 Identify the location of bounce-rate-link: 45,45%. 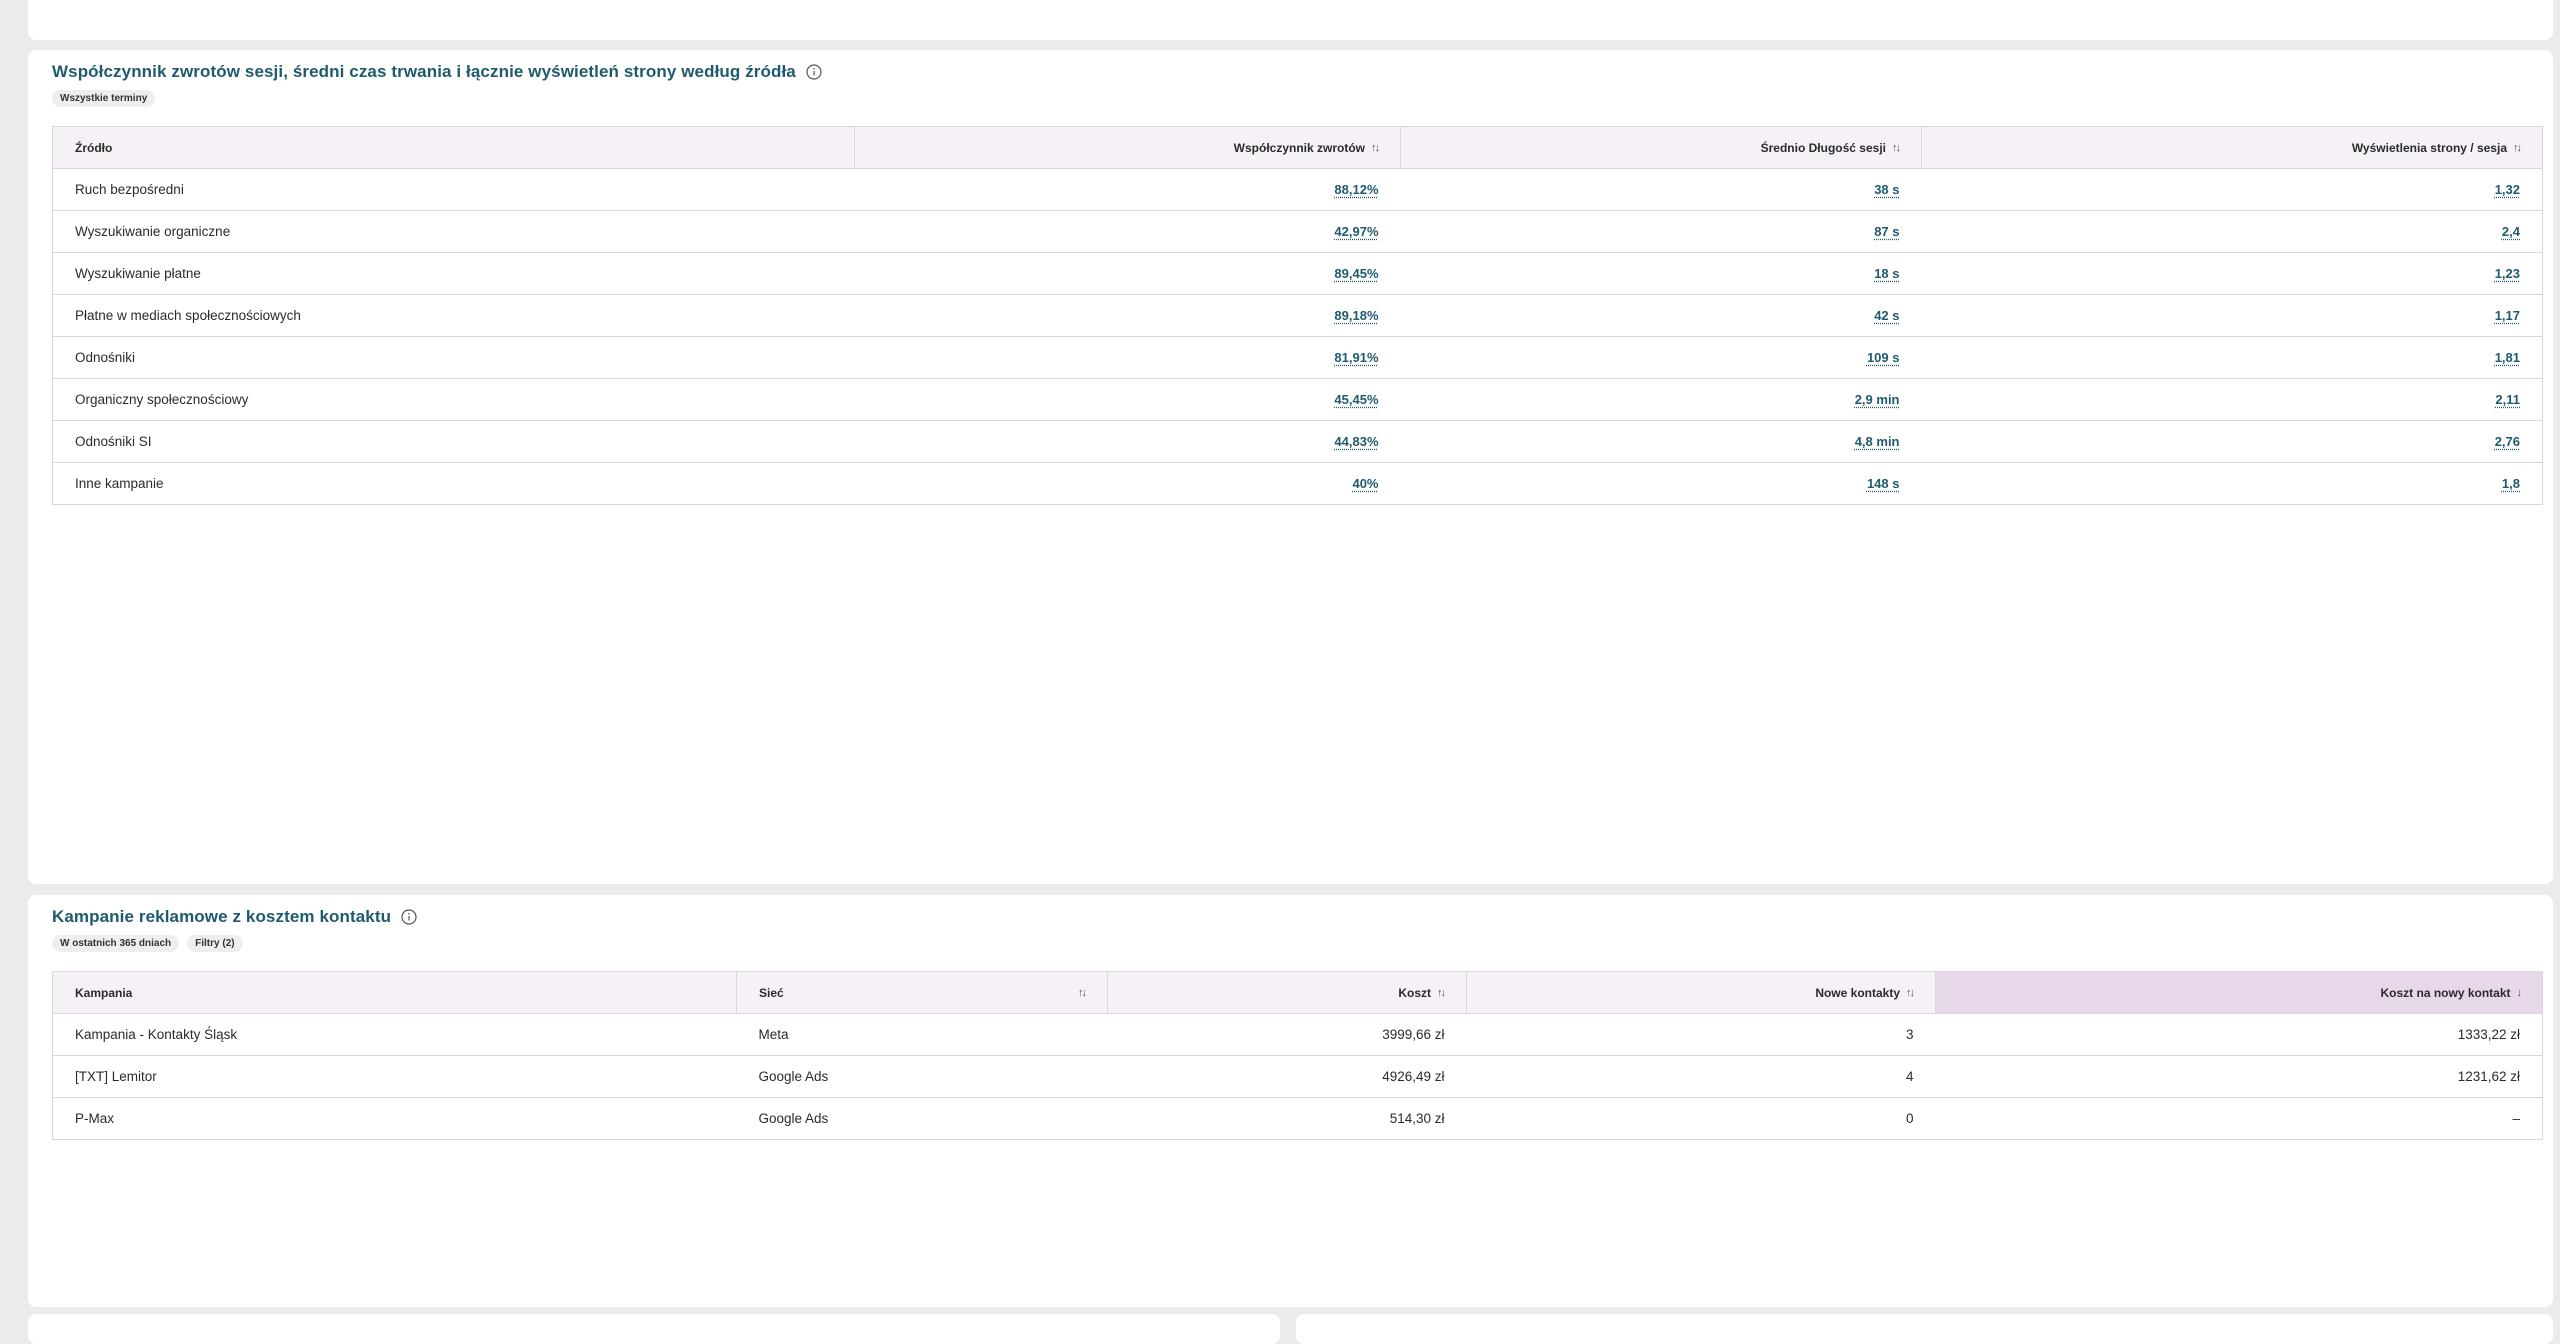
(1356, 399).